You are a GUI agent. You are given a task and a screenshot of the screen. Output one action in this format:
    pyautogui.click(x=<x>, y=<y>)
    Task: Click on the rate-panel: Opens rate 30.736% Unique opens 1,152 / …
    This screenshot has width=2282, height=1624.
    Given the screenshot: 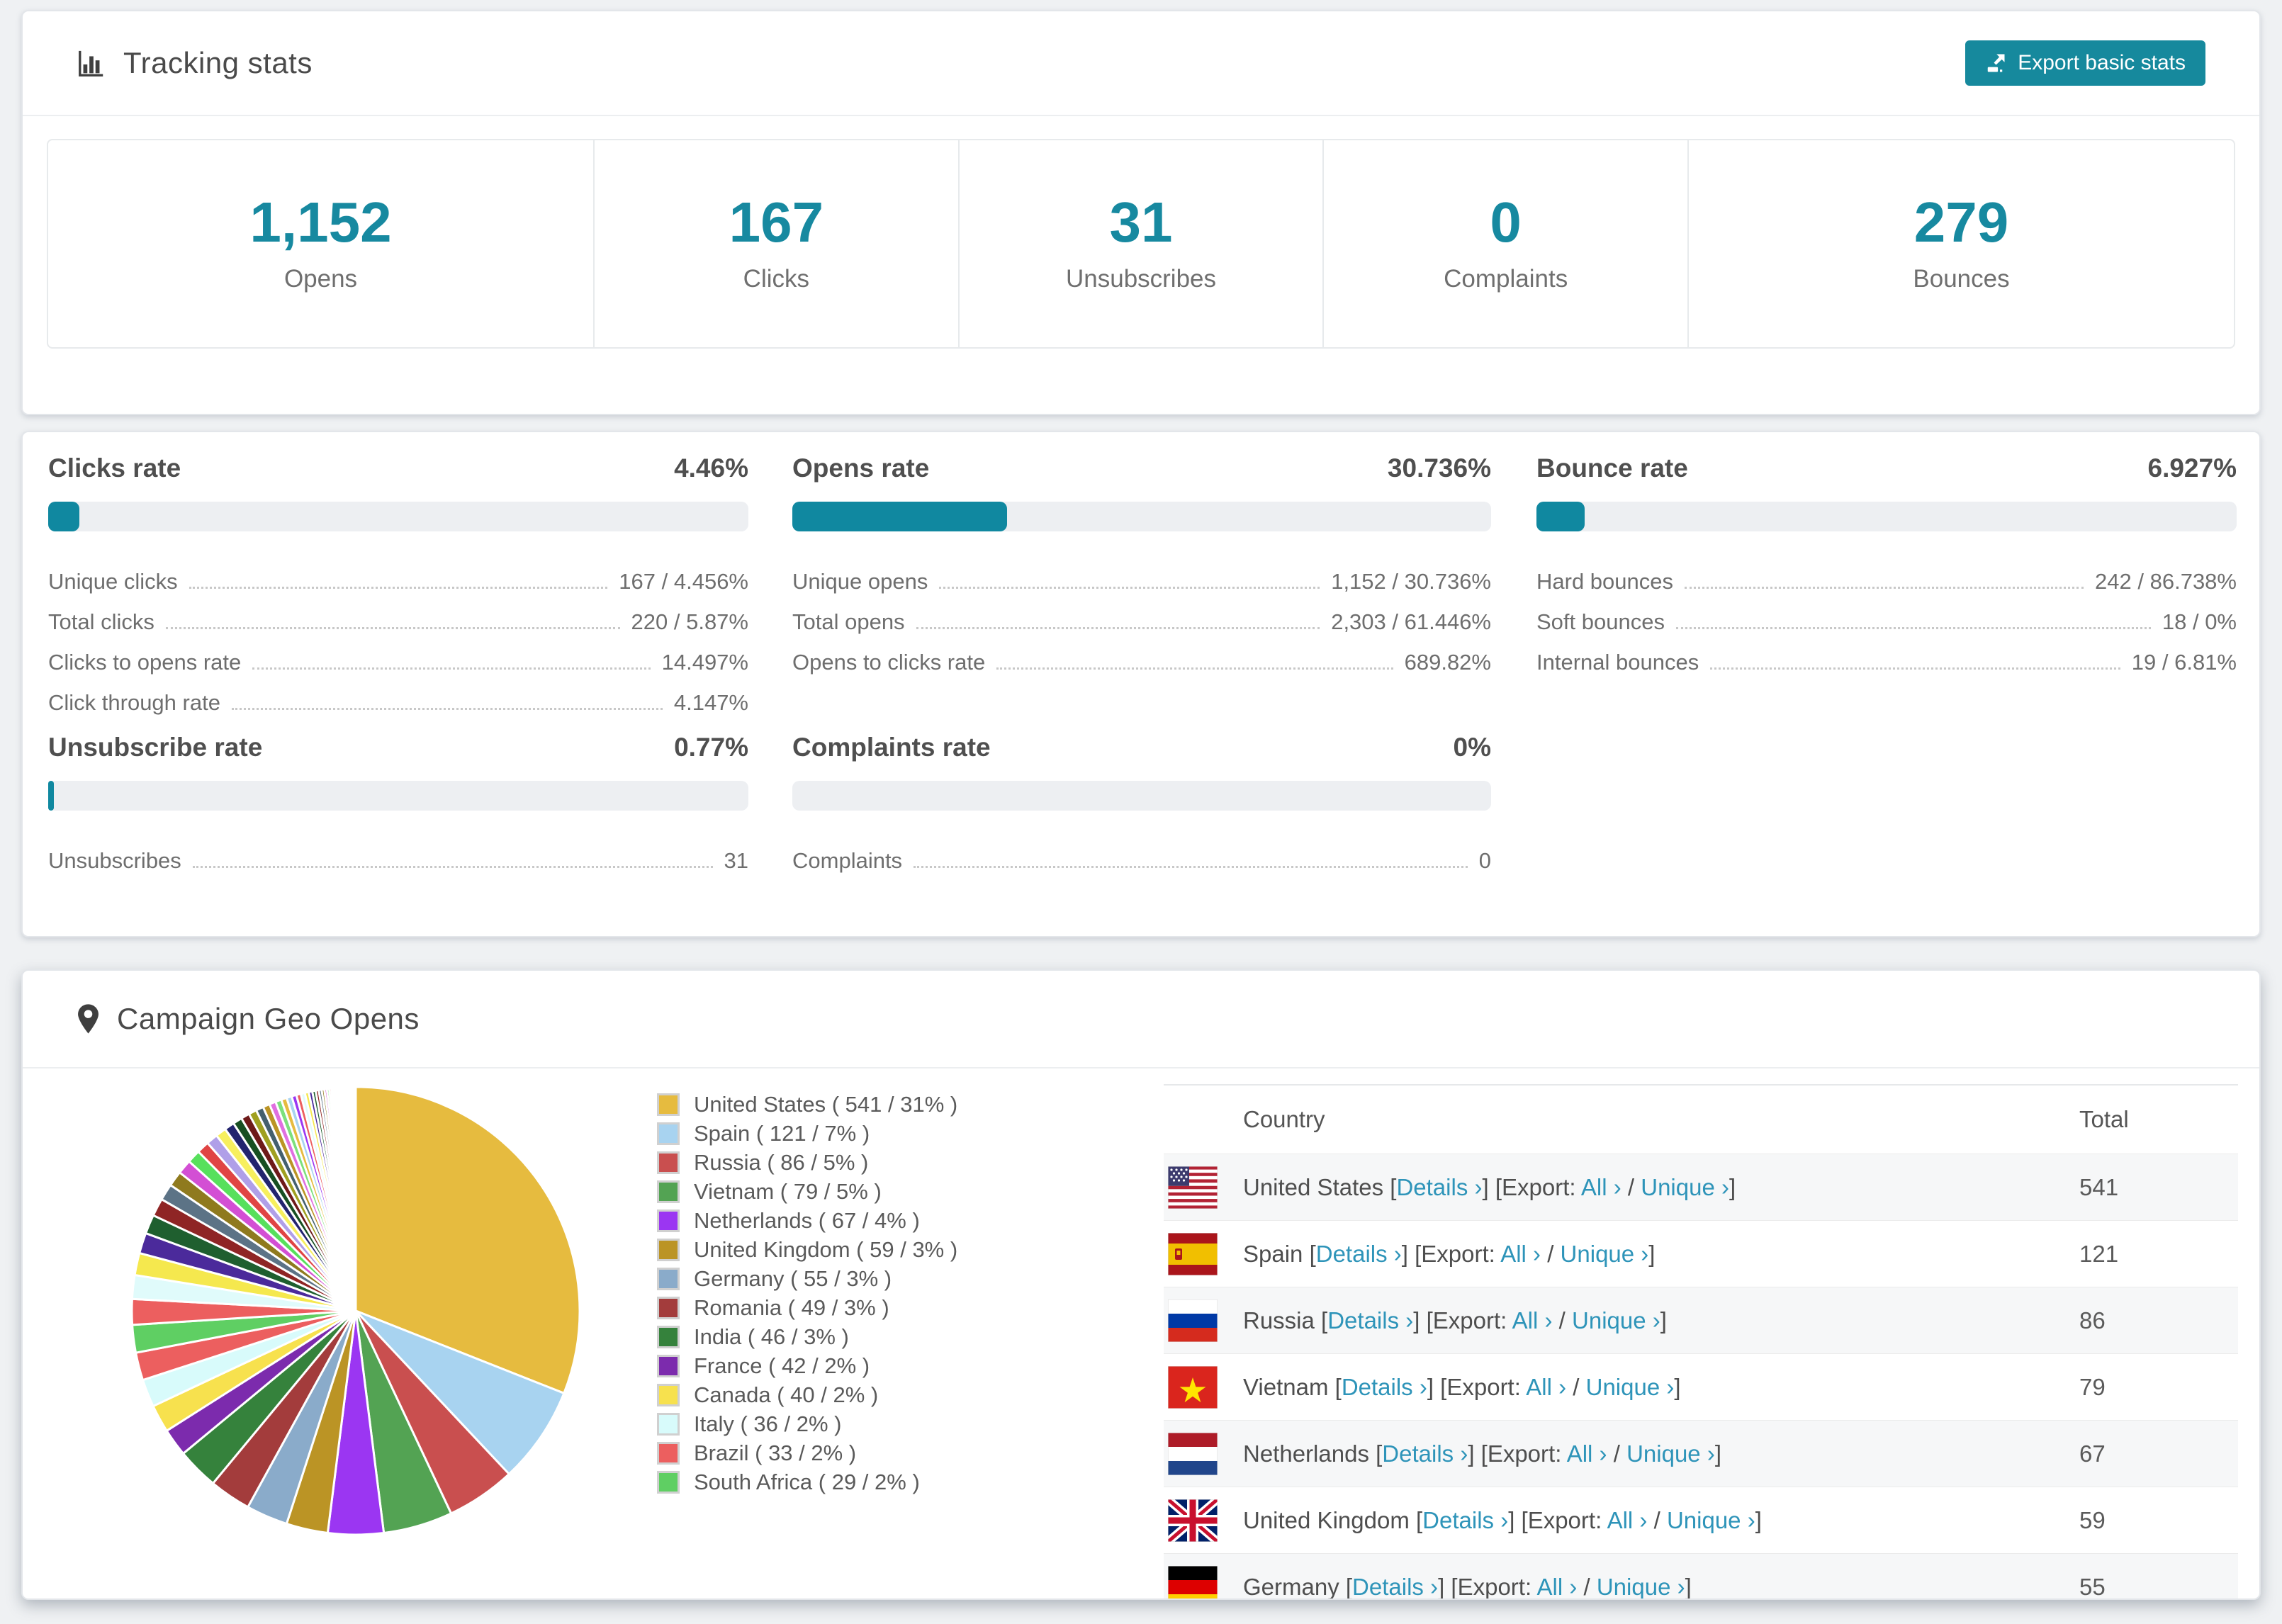 What is the action you would take?
    pyautogui.click(x=1142, y=564)
    